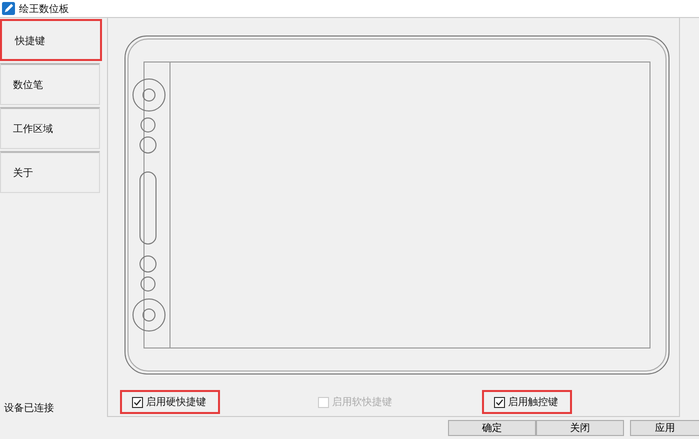  I want to click on option-checkbox: 启用硬快捷键, so click(170, 402).